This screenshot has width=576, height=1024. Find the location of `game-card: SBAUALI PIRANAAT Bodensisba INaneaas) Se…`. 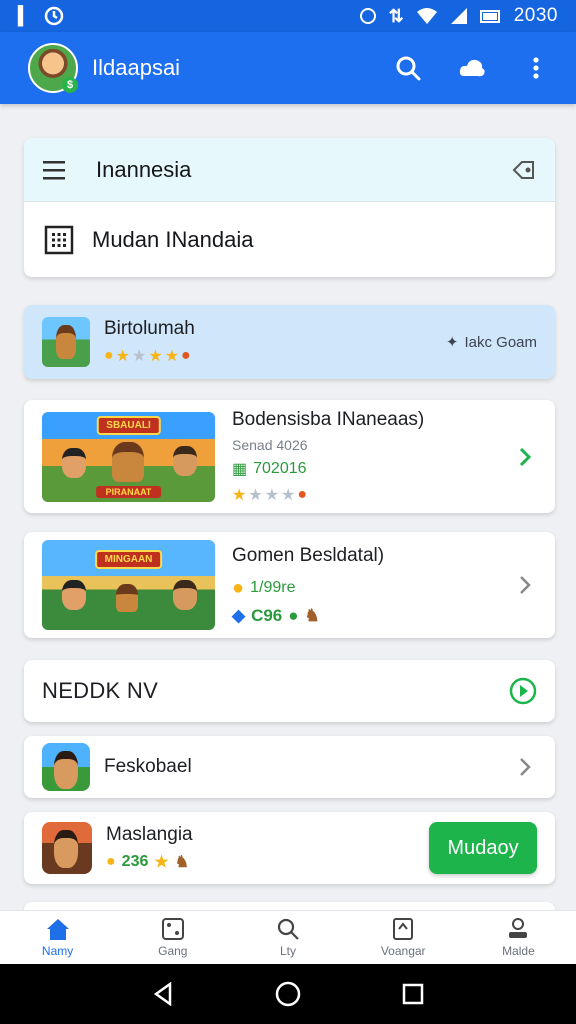

game-card: SBAUALI PIRANAAT Bodensisba INaneaas) Se… is located at coordinates (289, 456).